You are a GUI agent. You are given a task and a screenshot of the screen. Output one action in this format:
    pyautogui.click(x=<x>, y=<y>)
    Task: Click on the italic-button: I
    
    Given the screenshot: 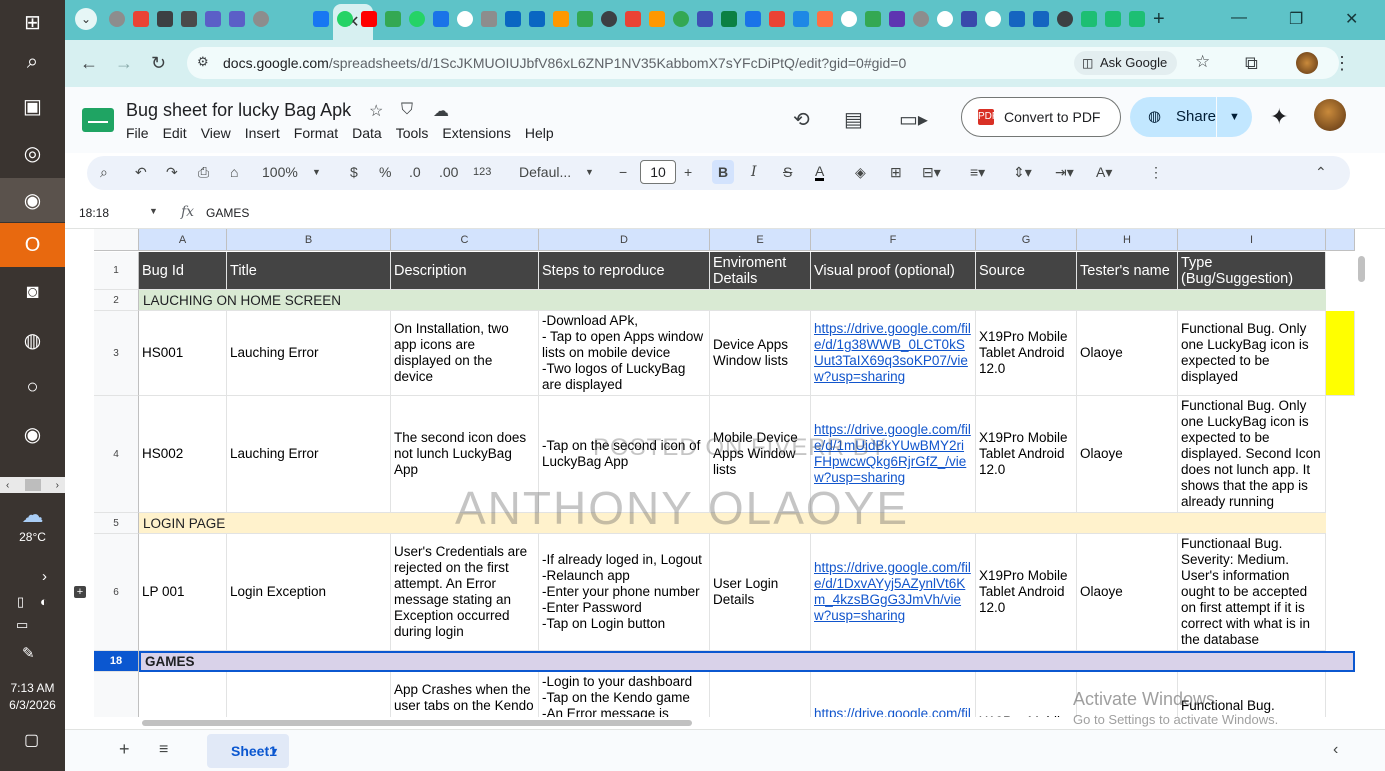 What is the action you would take?
    pyautogui.click(x=754, y=172)
    